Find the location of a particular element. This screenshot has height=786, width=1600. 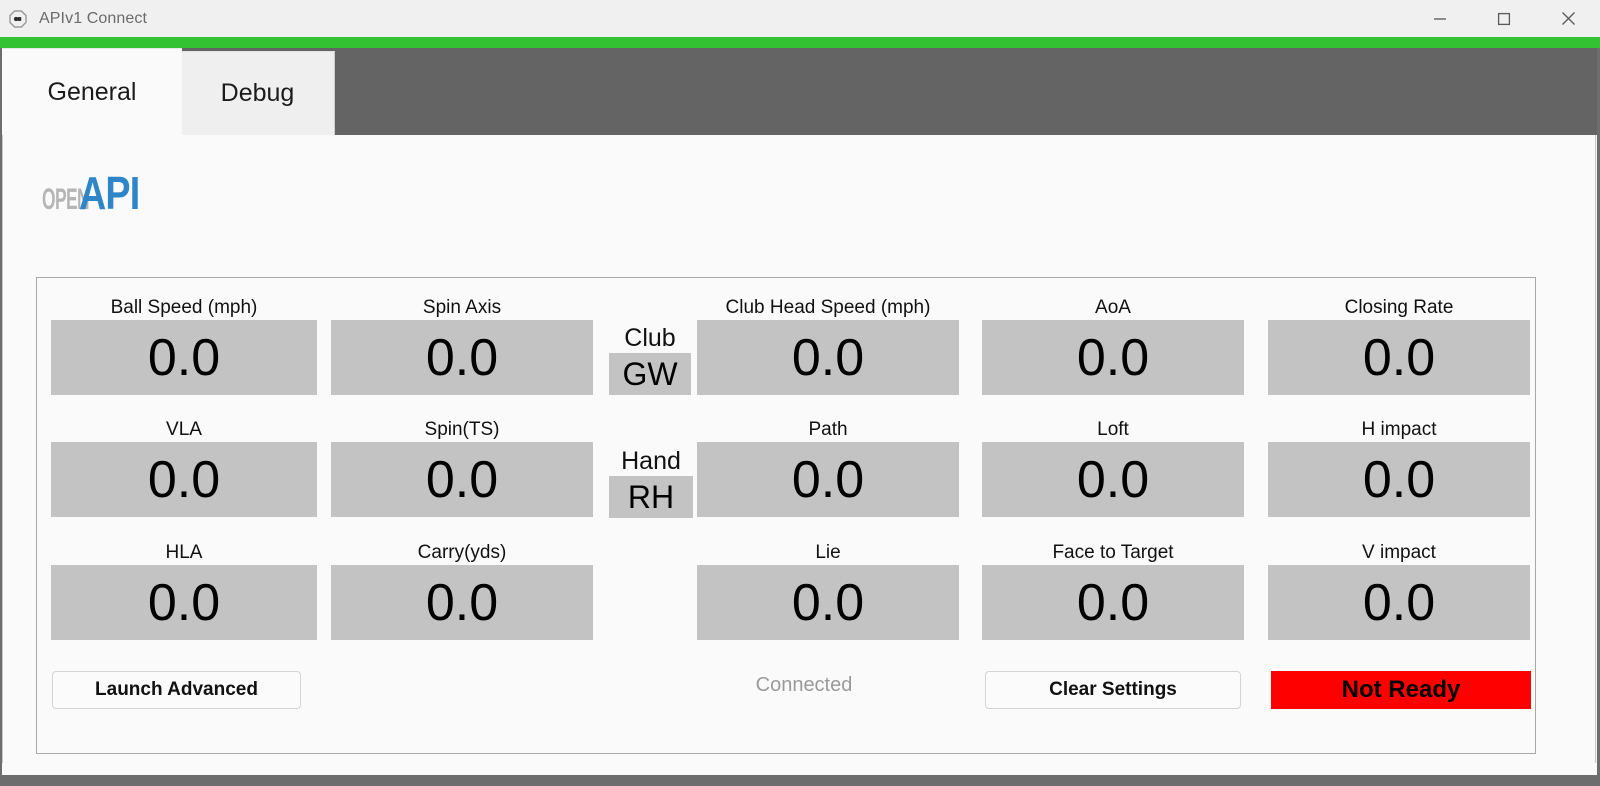

field-lie-value: 0.0 is located at coordinates (828, 602).